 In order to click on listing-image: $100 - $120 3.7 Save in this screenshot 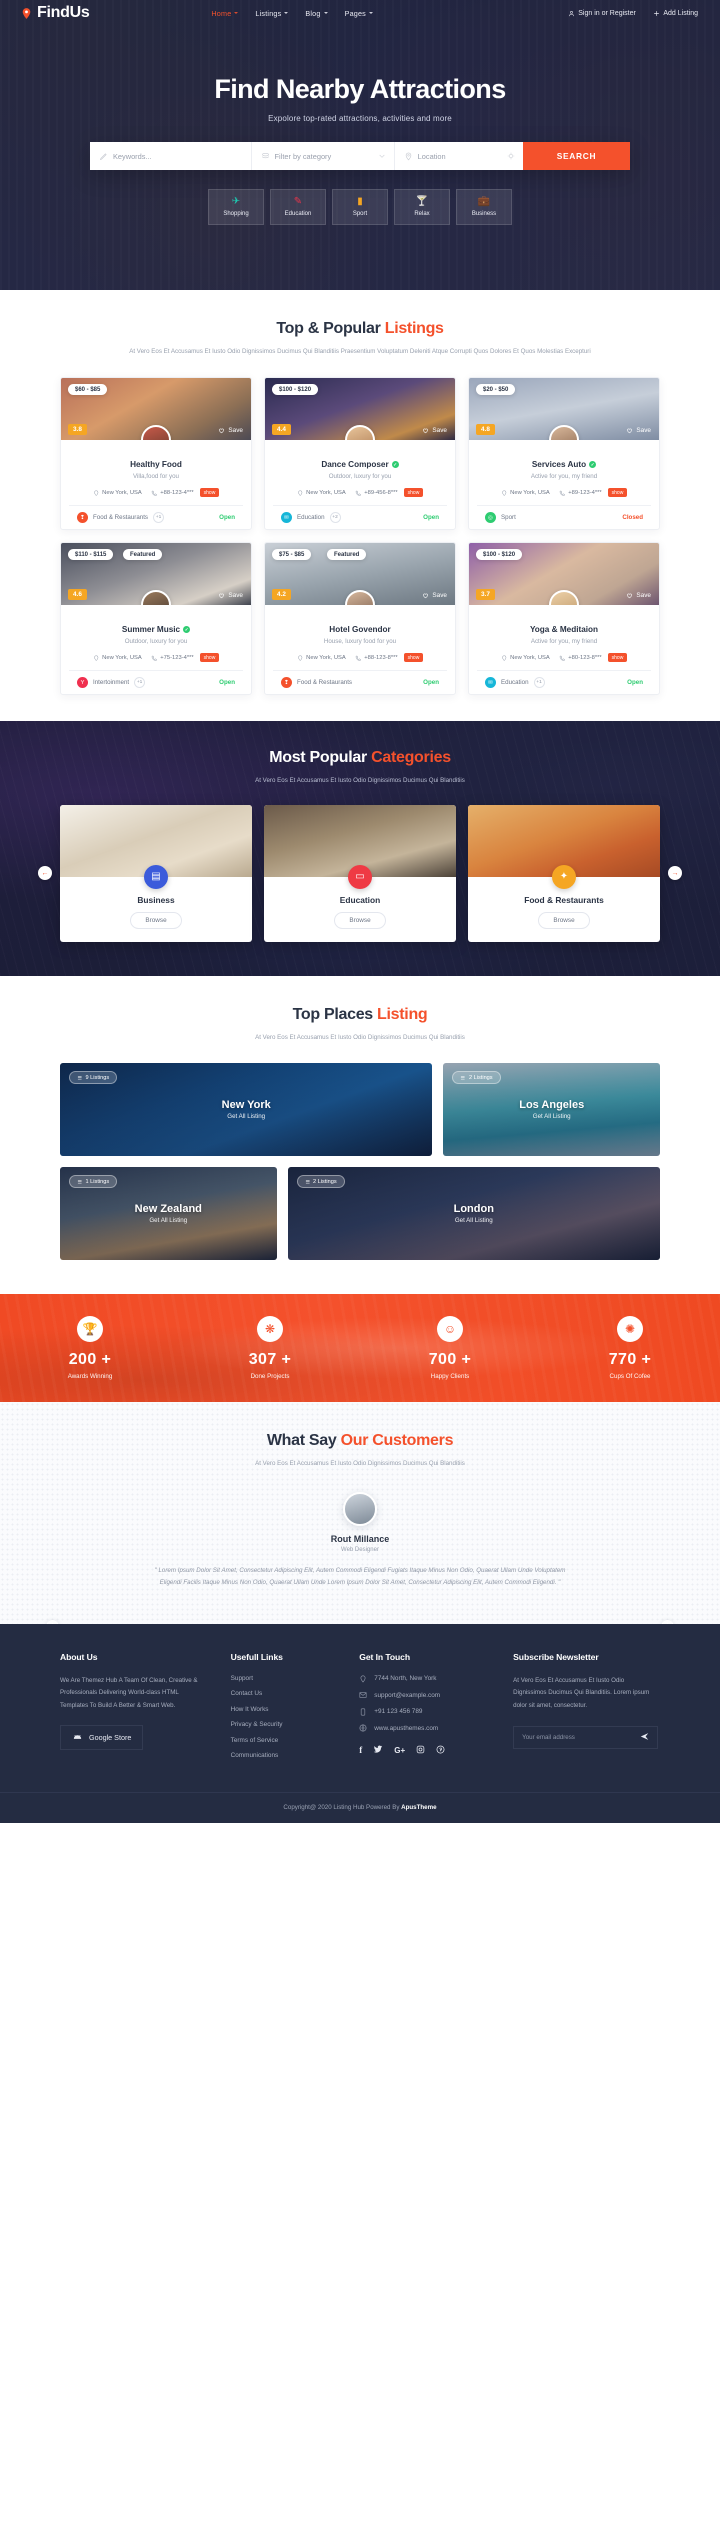, I will do `click(564, 574)`.